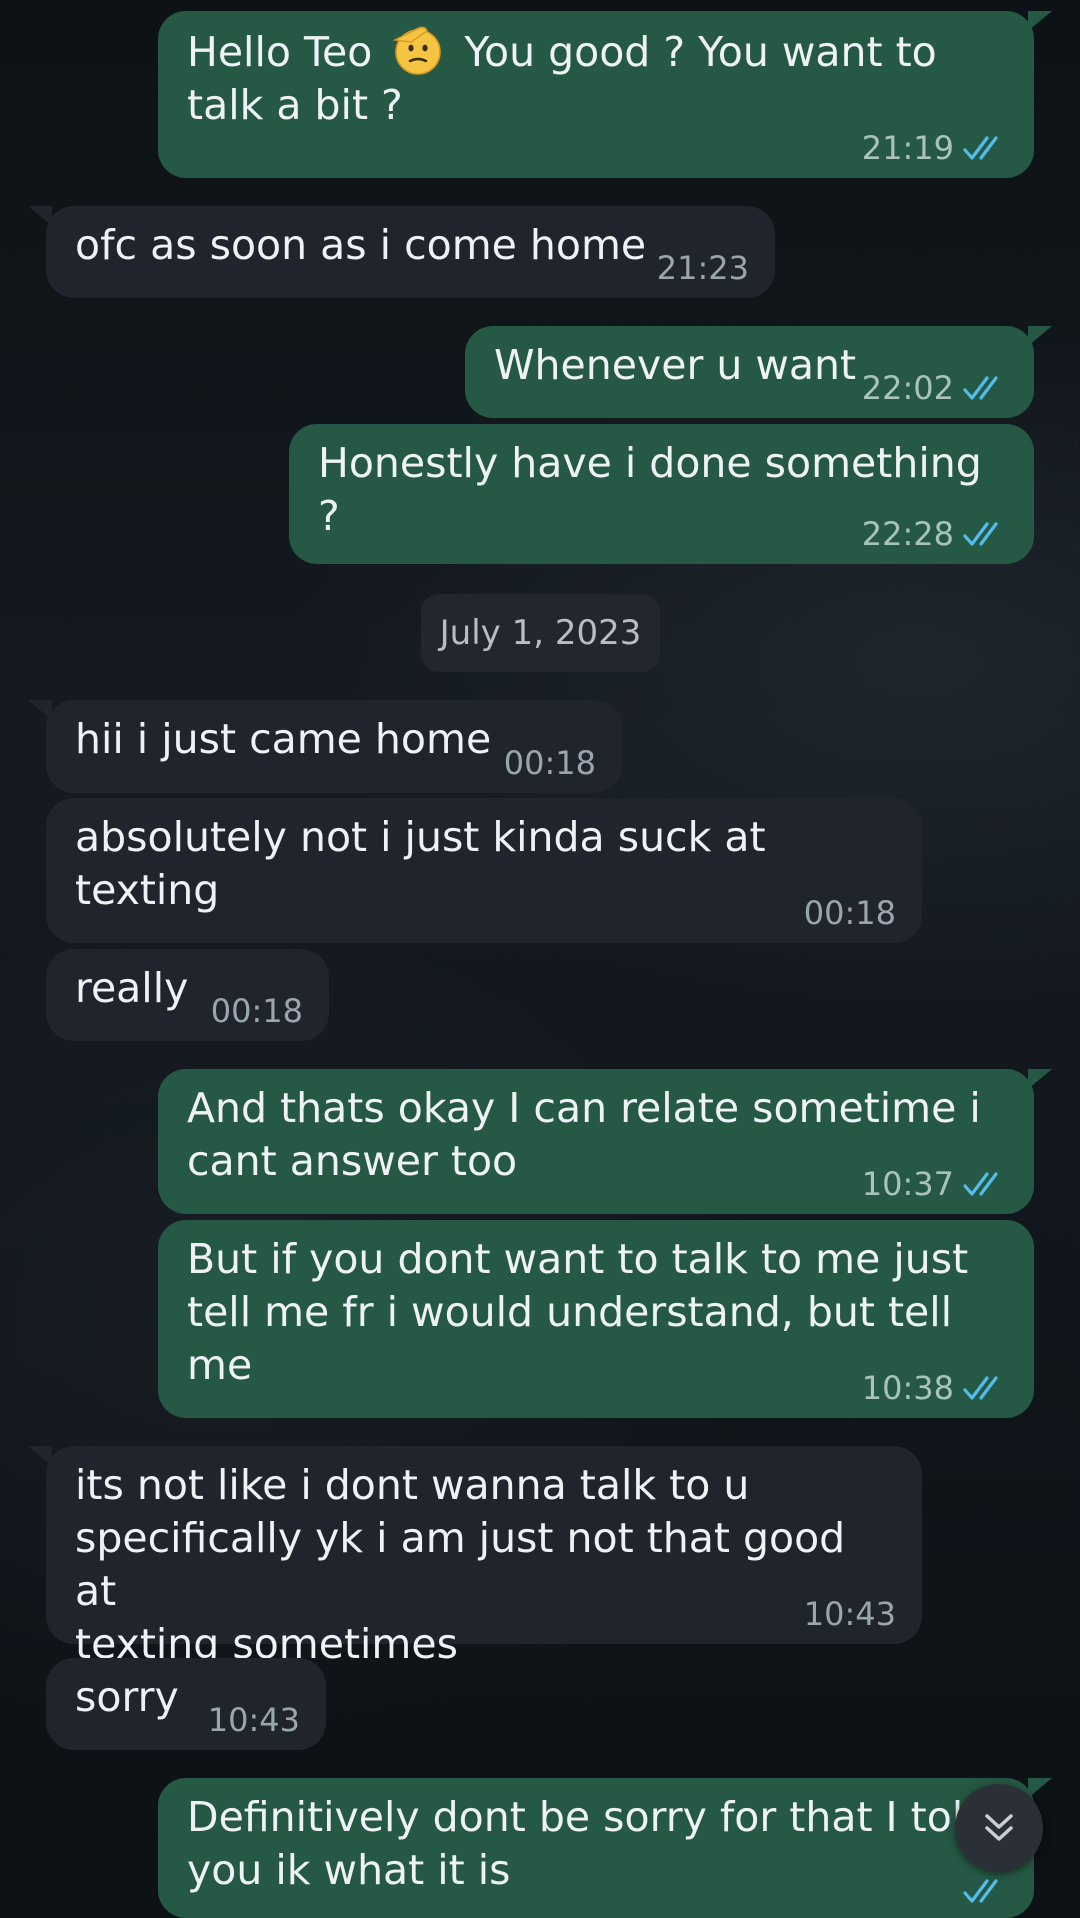 The width and height of the screenshot is (1080, 1918). What do you see at coordinates (361, 245) in the screenshot?
I see `message-text: ofc as soon as i come home` at bounding box center [361, 245].